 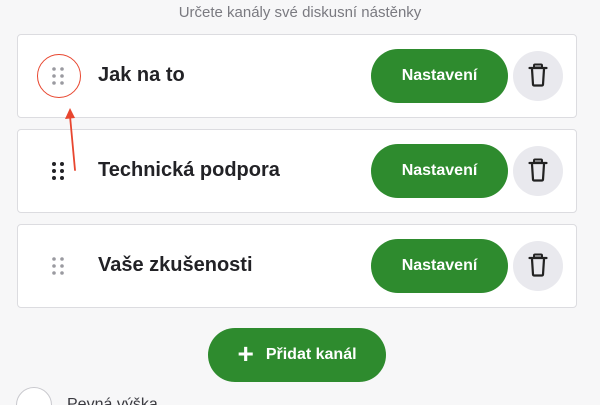 I want to click on fixed-height-radio, so click(x=34, y=396).